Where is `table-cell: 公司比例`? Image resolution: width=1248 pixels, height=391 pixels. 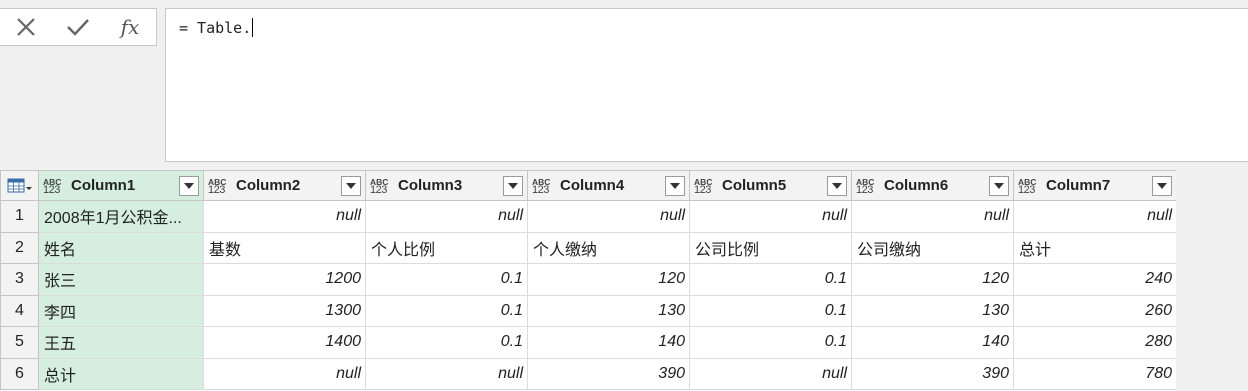
table-cell: 公司比例 is located at coordinates (770, 247).